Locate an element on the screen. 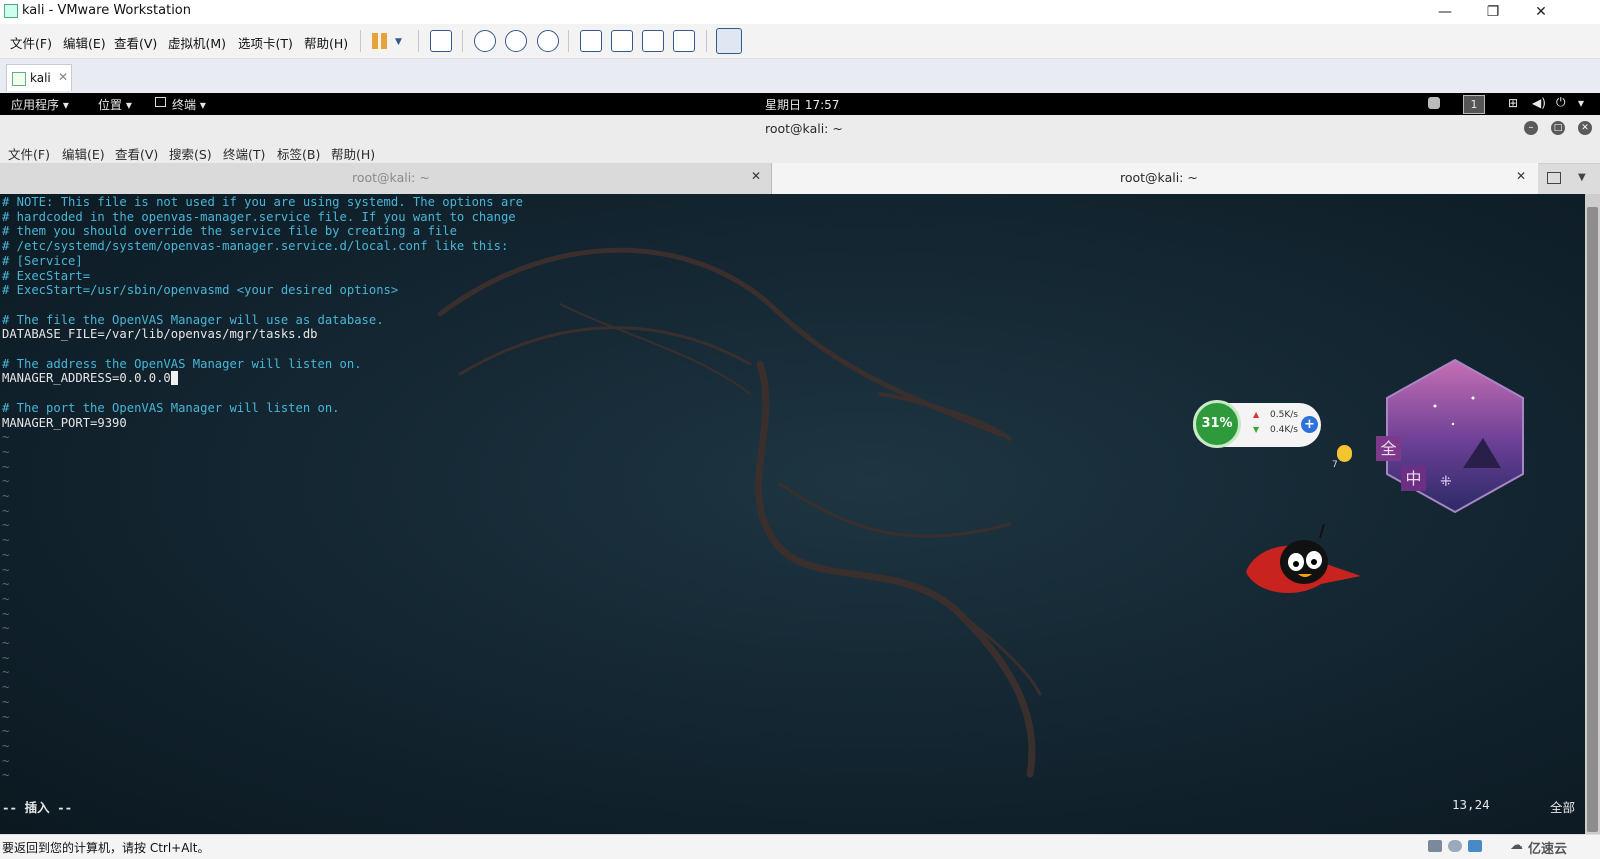  watermark-logo-icon: ☁ is located at coordinates (1516, 845).